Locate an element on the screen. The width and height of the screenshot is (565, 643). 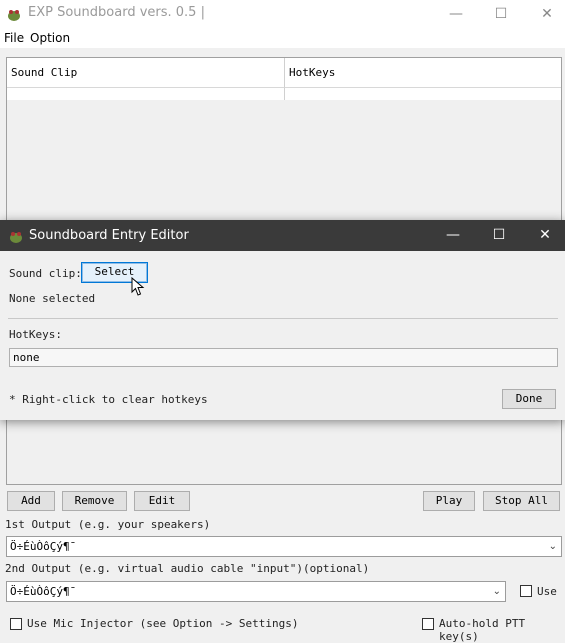
play-button: Play is located at coordinates (449, 501).